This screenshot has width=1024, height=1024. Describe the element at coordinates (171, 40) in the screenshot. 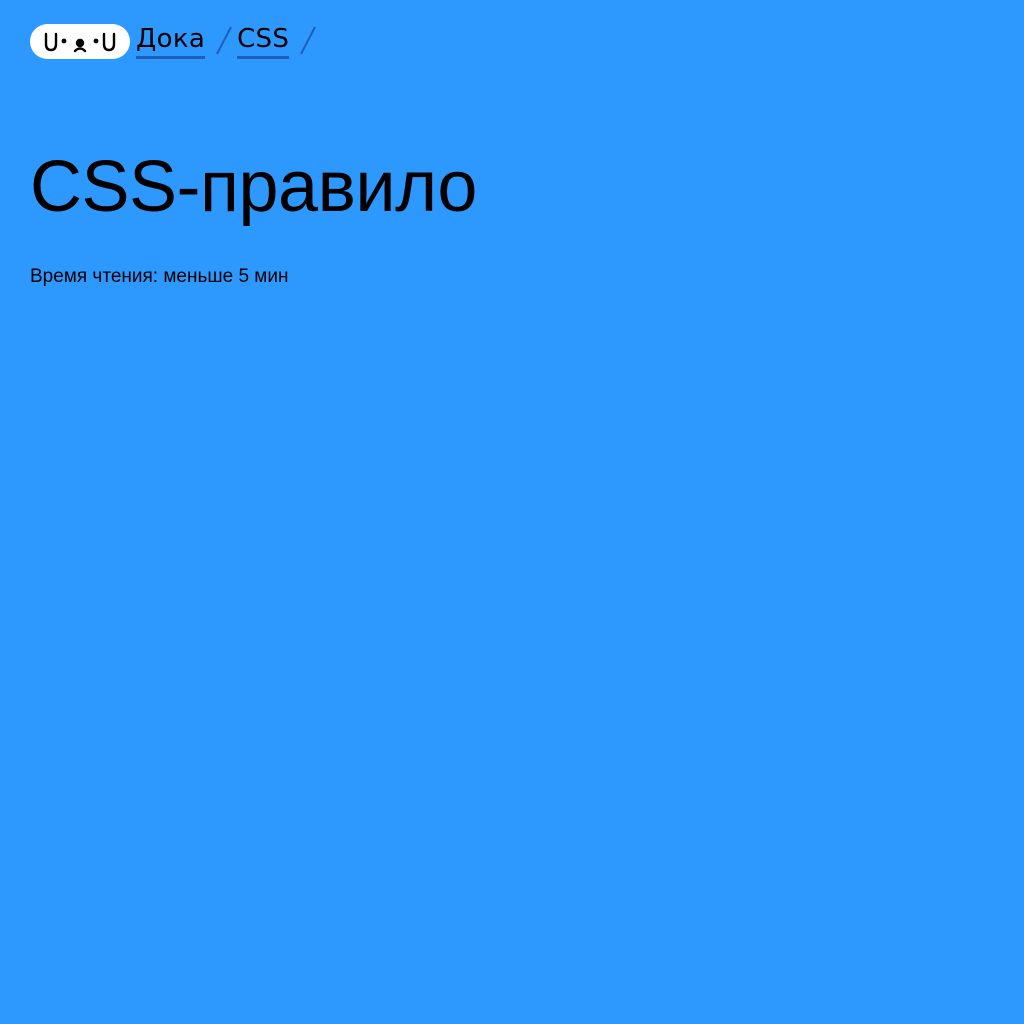

I see `breadcrumb-item-doka: Дока` at that location.